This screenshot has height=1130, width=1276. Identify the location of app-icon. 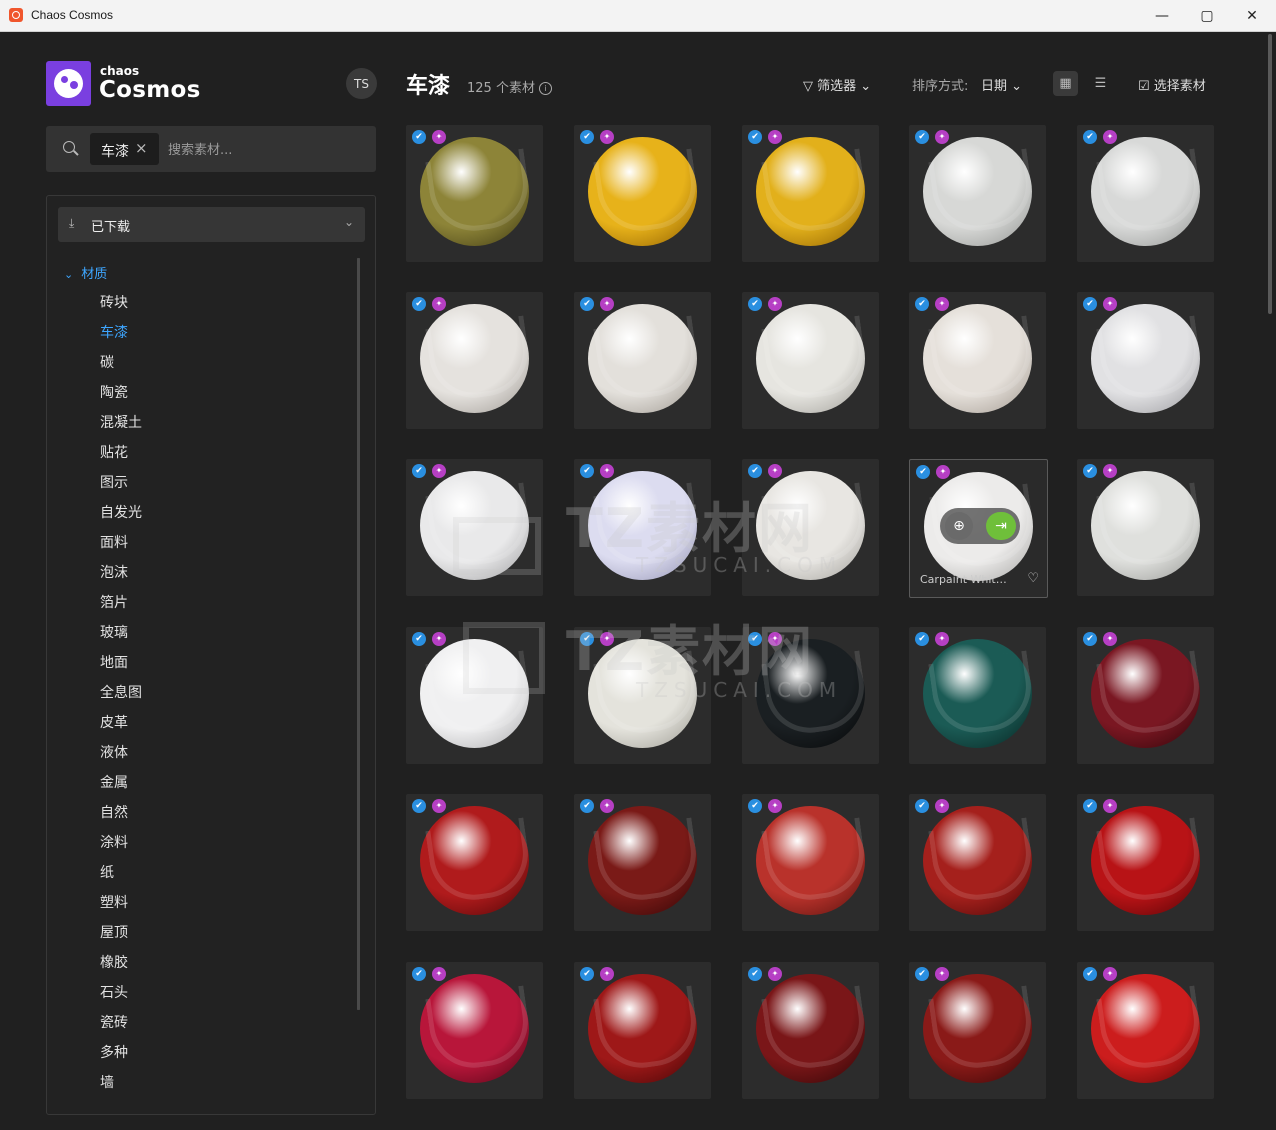
(16, 15).